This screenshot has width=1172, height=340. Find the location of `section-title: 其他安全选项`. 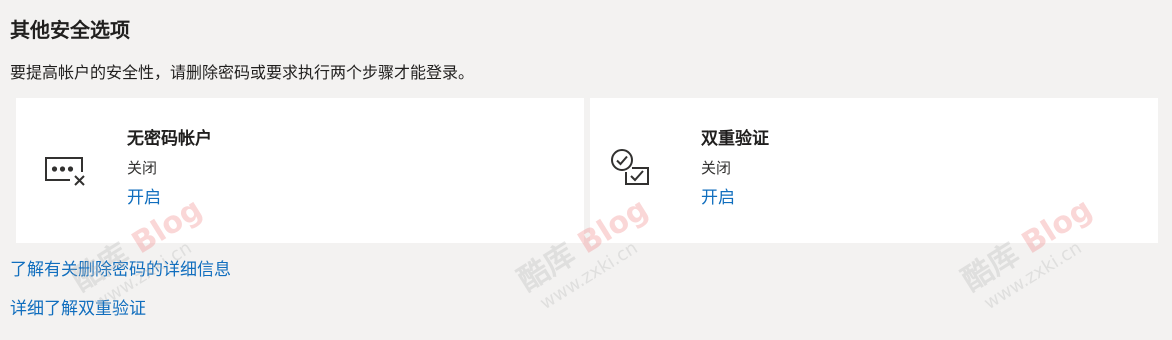

section-title: 其他安全选项 is located at coordinates (70, 30).